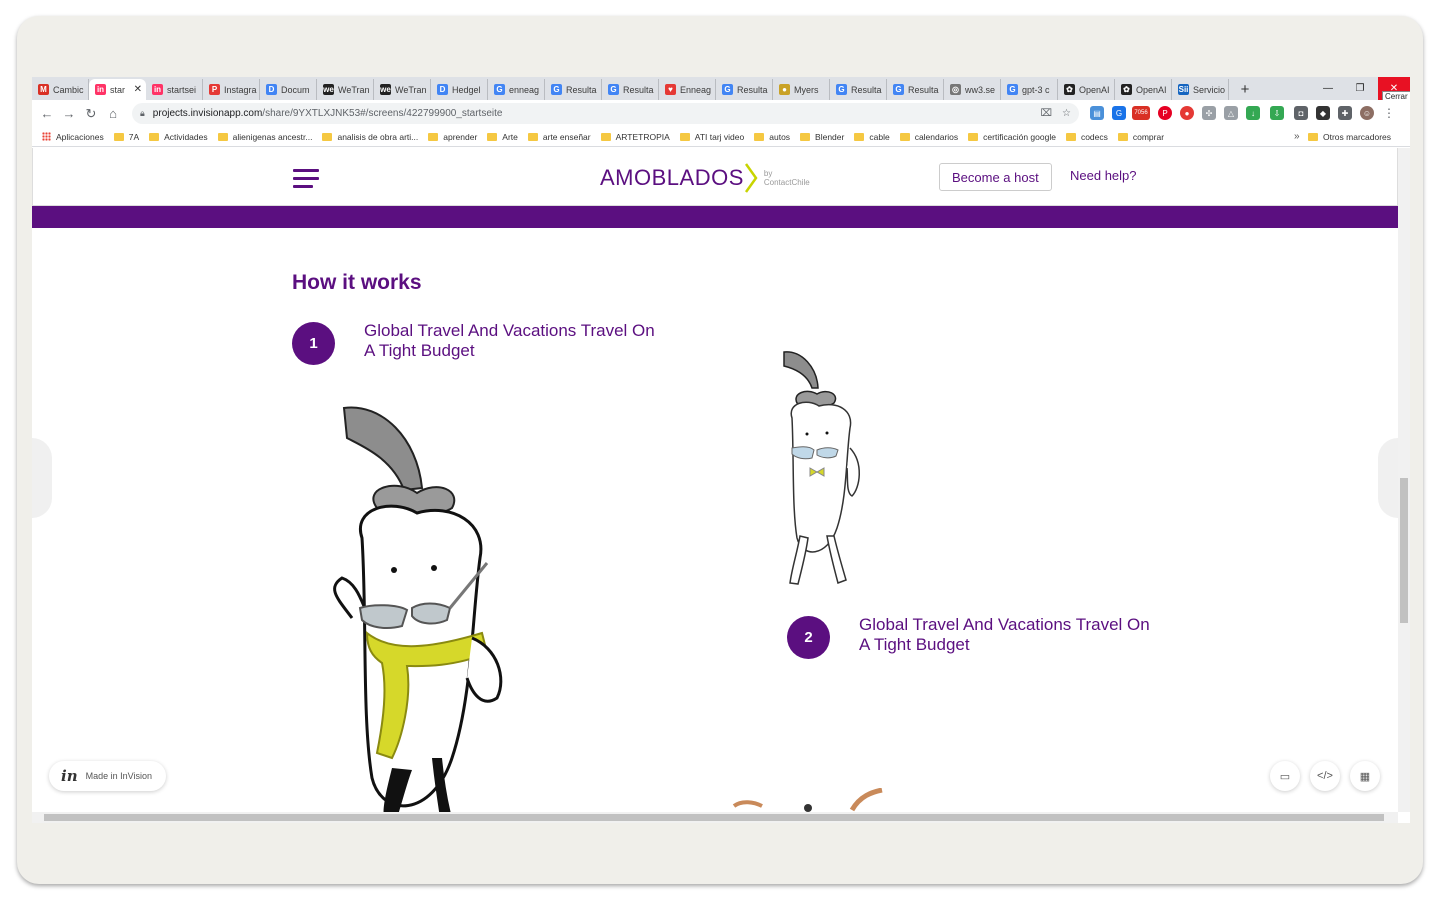 Image resolution: width=1440 pixels, height=900 pixels. I want to click on bookmark-label: Blender, so click(830, 136).